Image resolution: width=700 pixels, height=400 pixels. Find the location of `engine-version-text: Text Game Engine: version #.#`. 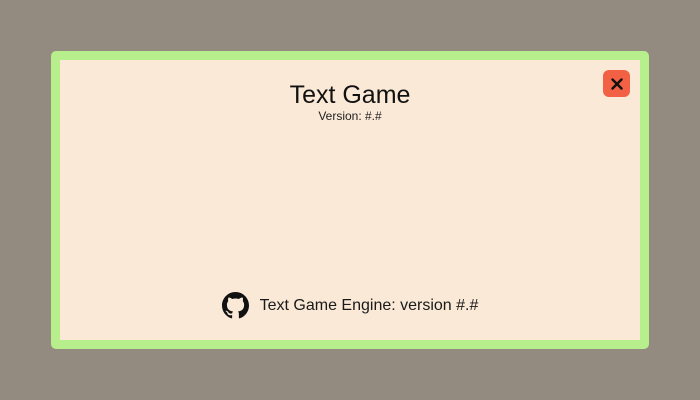

engine-version-text: Text Game Engine: version #.# is located at coordinates (369, 305).